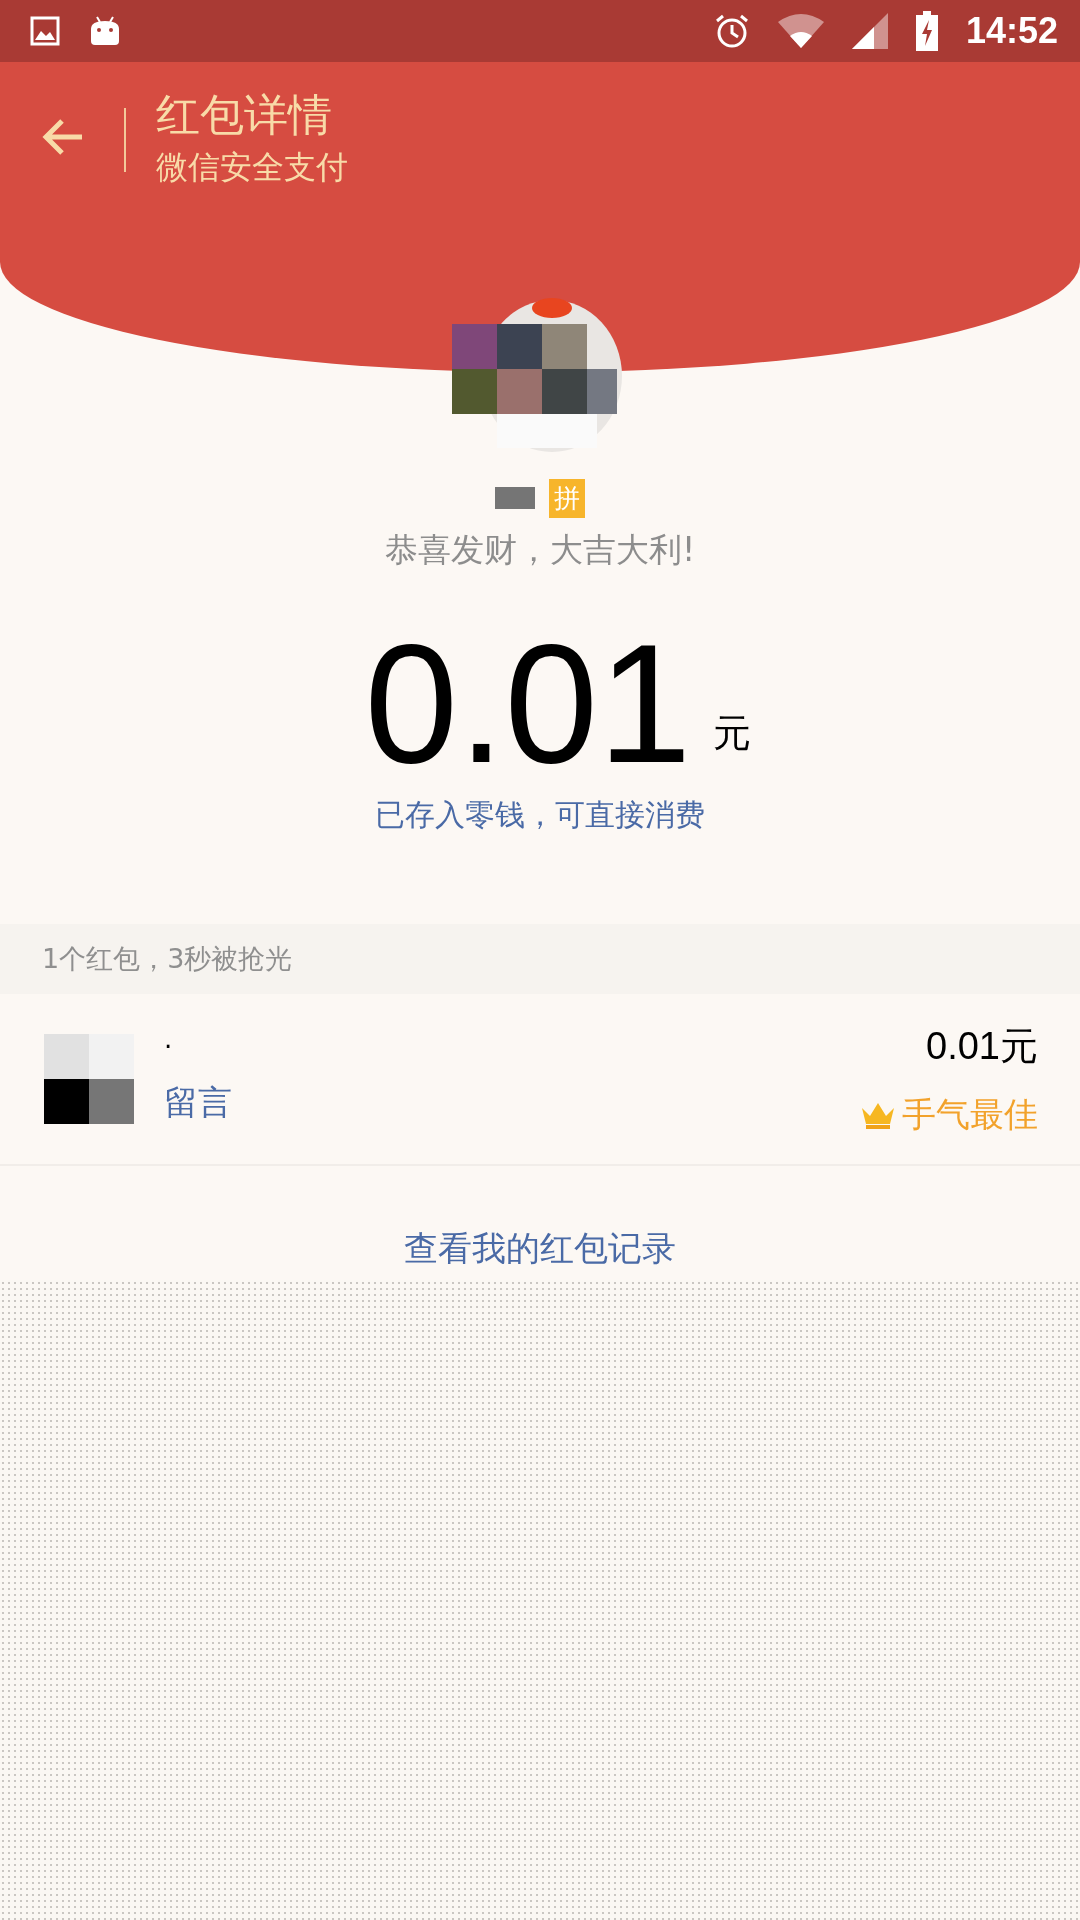  What do you see at coordinates (169, 1047) in the screenshot?
I see `receiver-name: ·` at bounding box center [169, 1047].